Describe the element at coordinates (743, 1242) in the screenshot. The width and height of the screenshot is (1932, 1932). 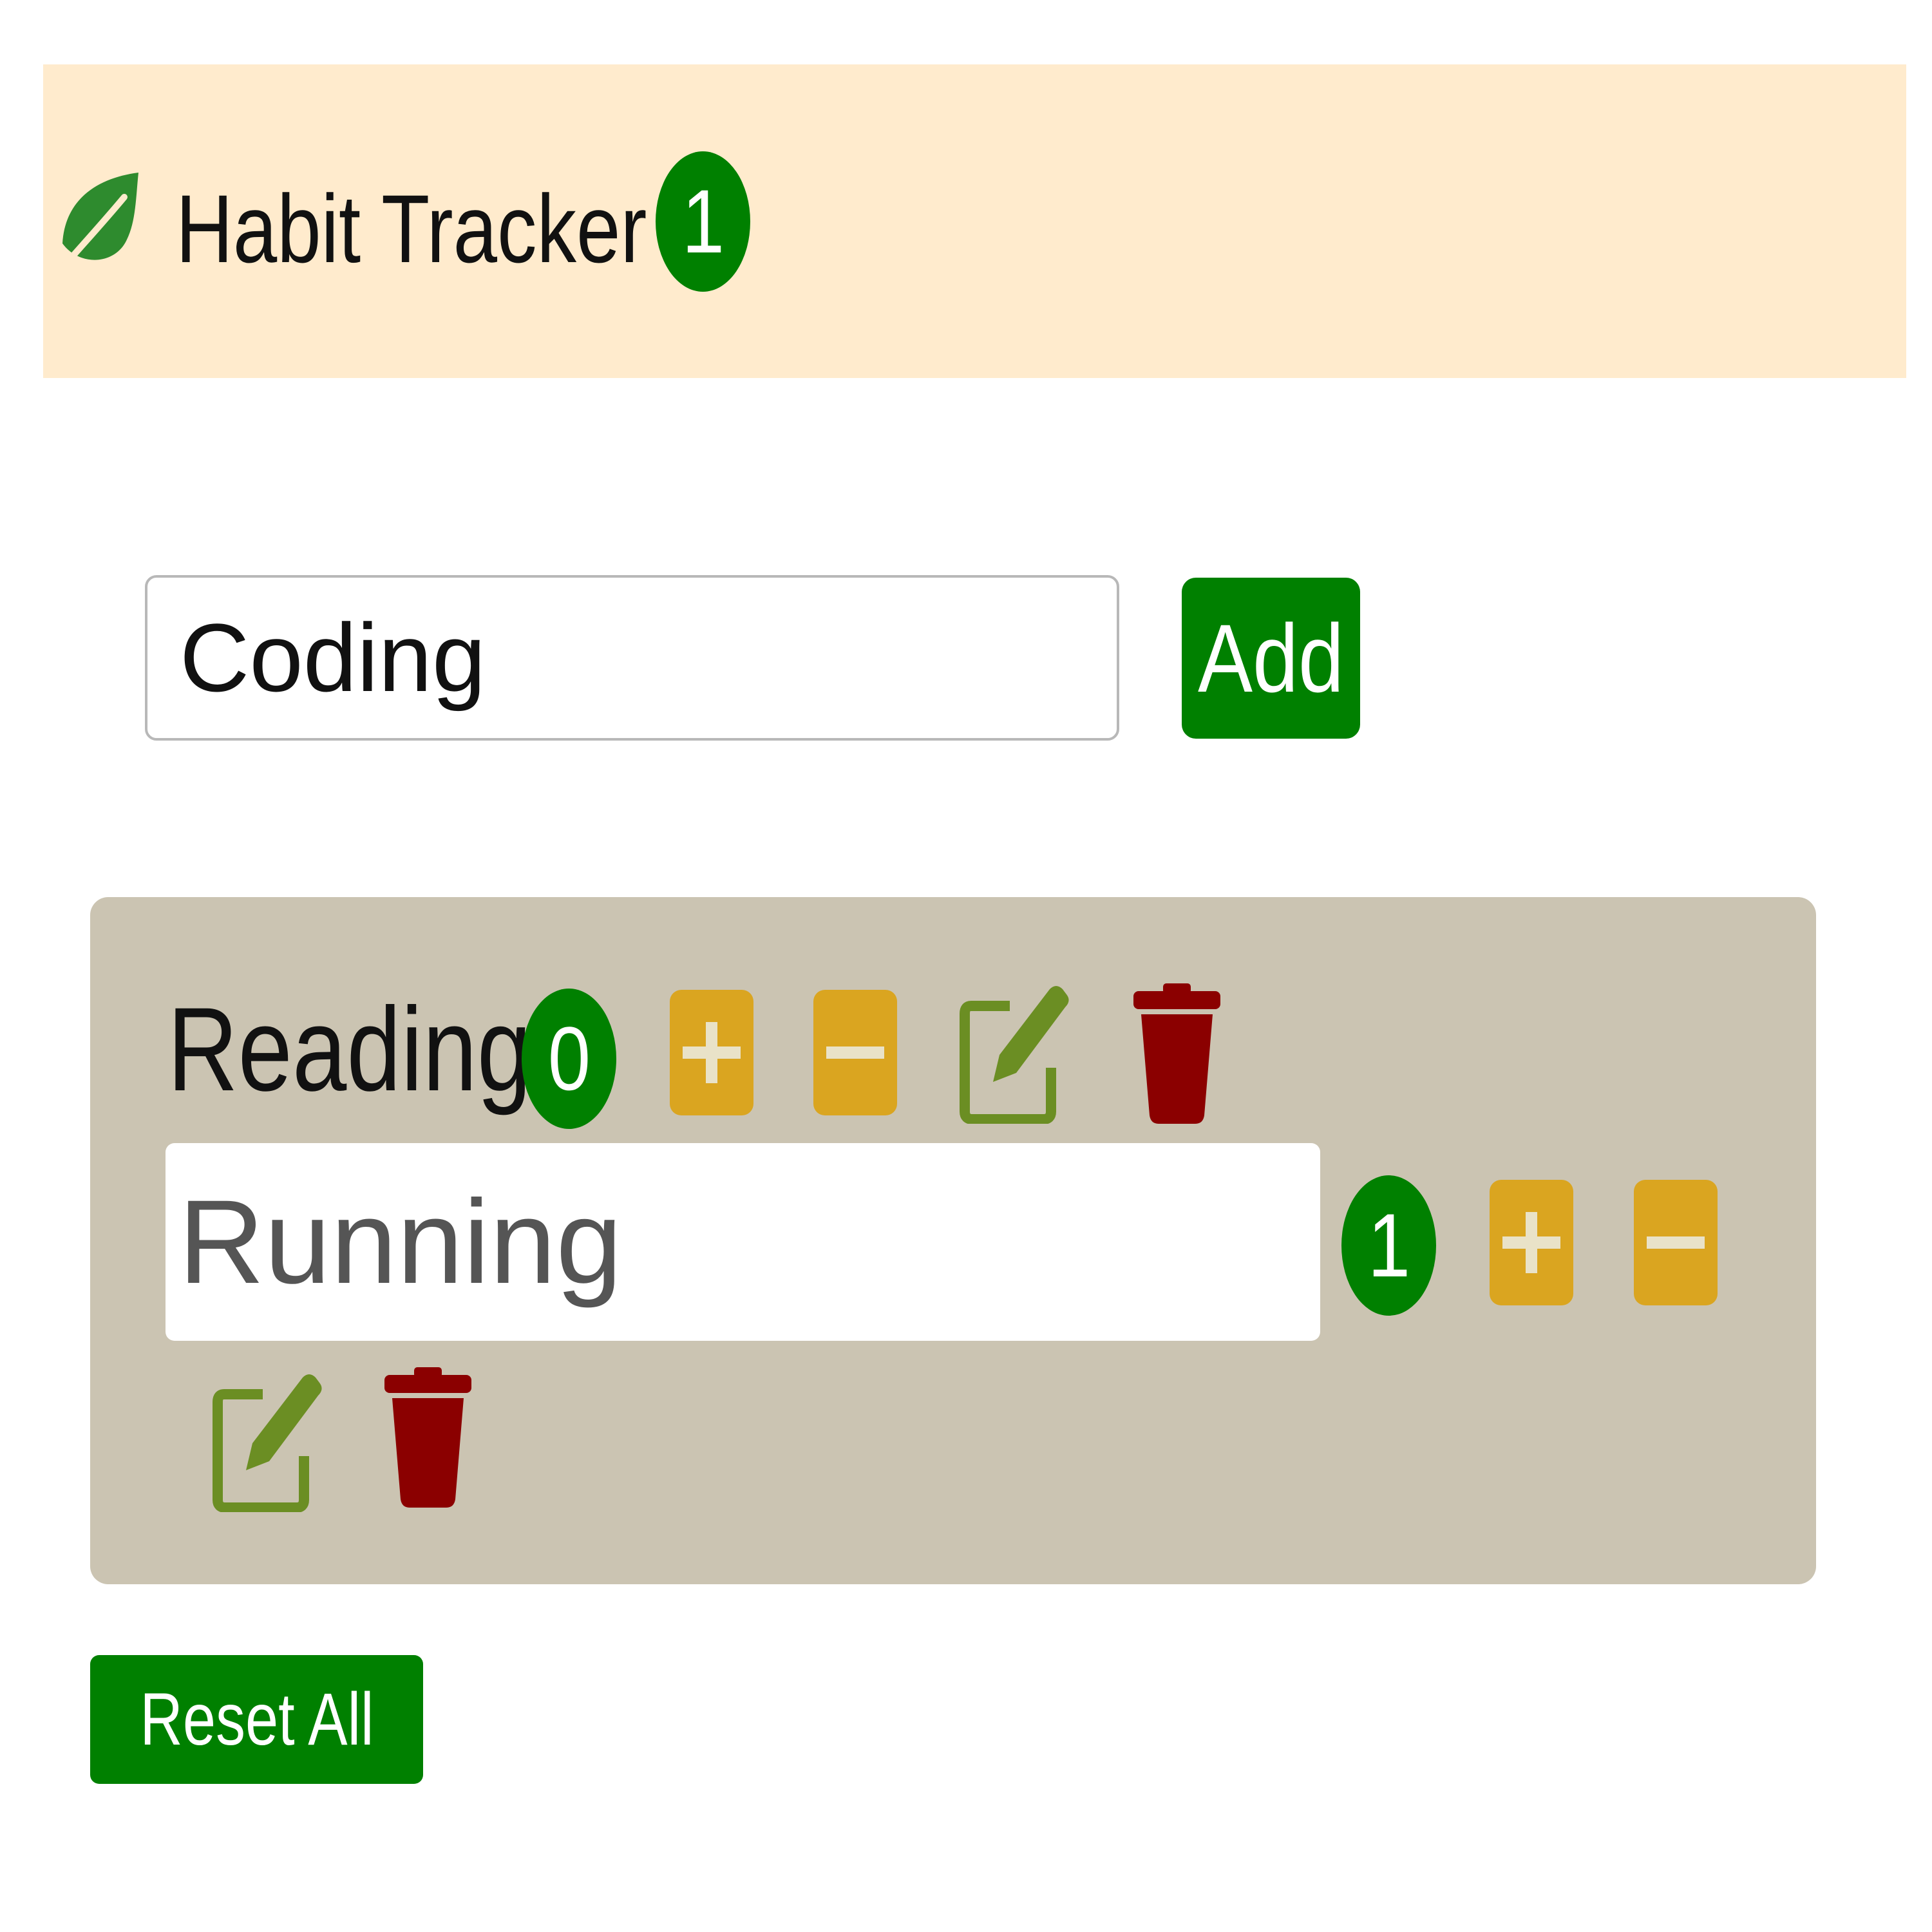
I see `edit-habit-input` at that location.